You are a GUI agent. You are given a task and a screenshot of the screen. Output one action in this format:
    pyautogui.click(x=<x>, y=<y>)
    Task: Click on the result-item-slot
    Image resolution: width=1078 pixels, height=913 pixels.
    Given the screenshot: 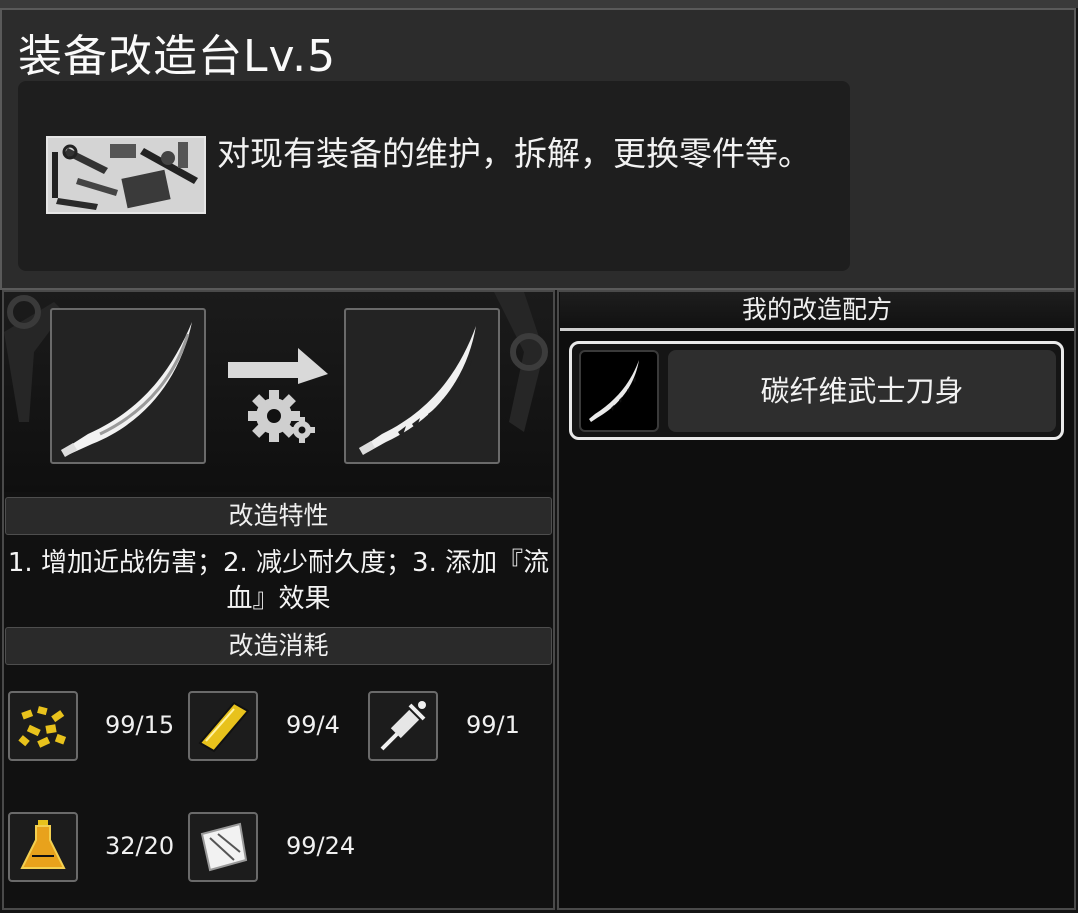 What is the action you would take?
    pyautogui.click(x=422, y=386)
    